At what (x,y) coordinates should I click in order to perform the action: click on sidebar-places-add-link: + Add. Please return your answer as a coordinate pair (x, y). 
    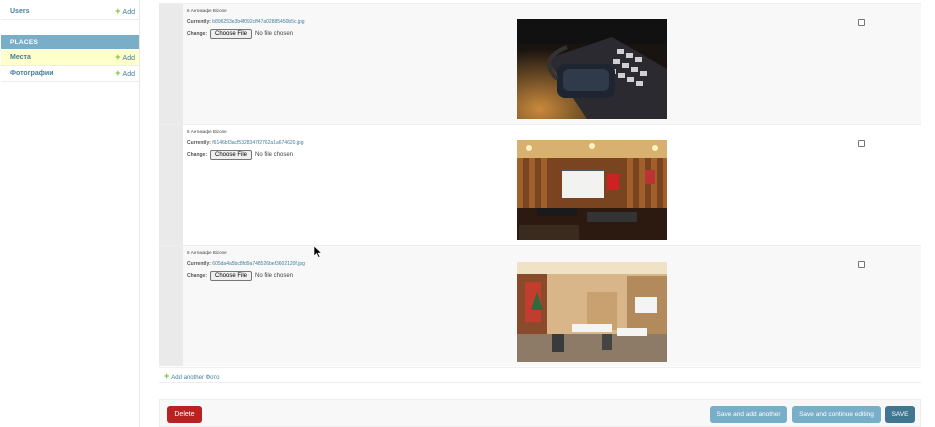
    Looking at the image, I should click on (125, 57).